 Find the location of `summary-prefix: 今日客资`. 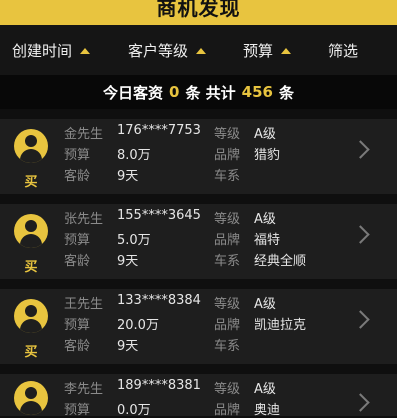

summary-prefix: 今日客资 is located at coordinates (132, 92).